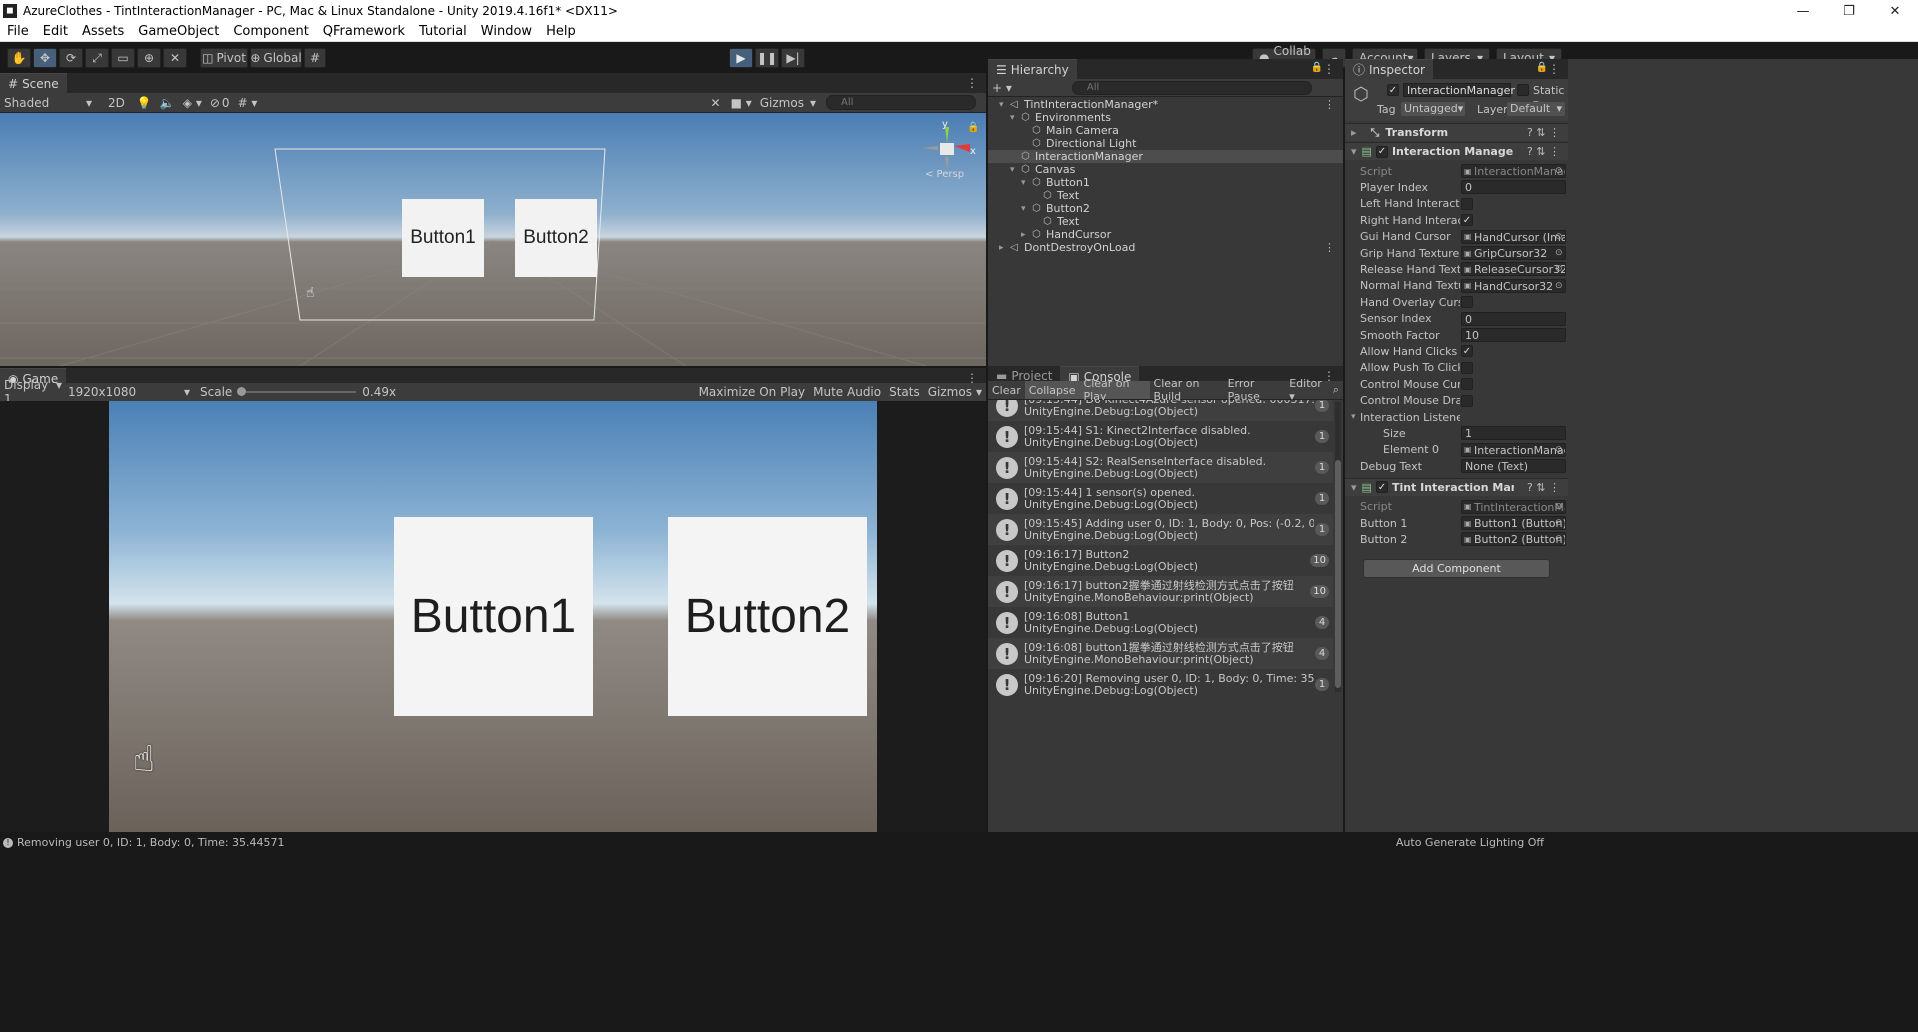  I want to click on hierarchy-item: ▾ ⬡ Environments, so click(1165, 117).